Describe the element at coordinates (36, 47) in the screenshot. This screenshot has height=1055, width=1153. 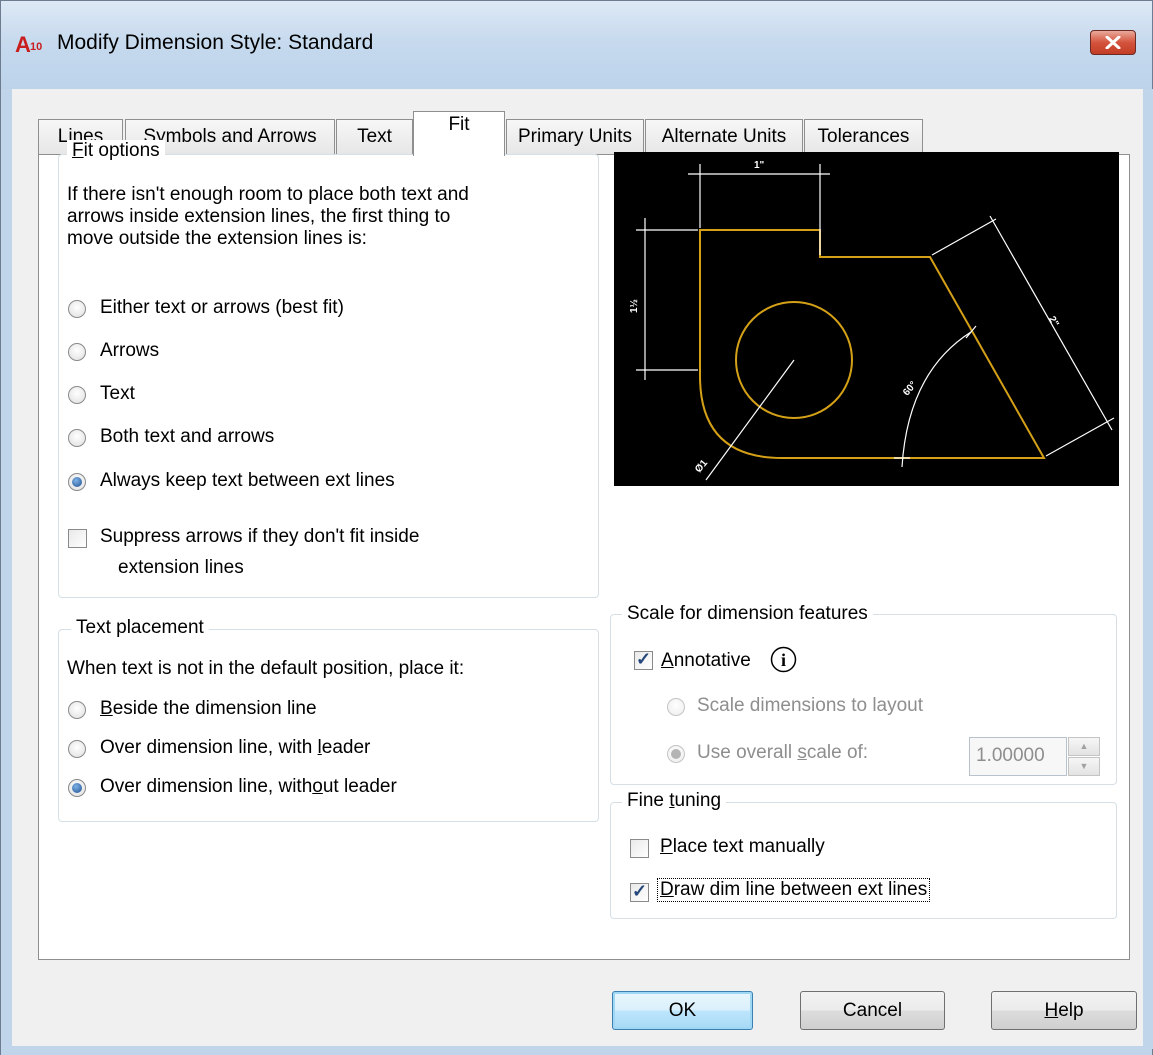
I see `svg-text: 10` at that location.